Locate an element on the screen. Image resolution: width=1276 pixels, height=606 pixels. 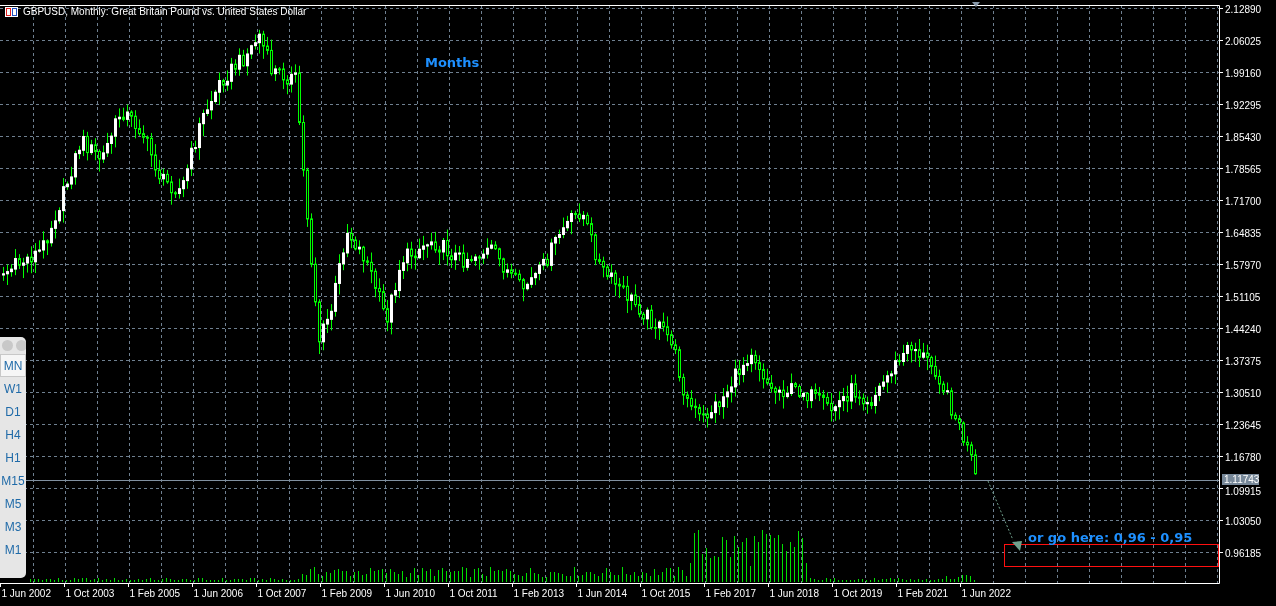
price-tag: 1.11743 is located at coordinates (1241, 479).